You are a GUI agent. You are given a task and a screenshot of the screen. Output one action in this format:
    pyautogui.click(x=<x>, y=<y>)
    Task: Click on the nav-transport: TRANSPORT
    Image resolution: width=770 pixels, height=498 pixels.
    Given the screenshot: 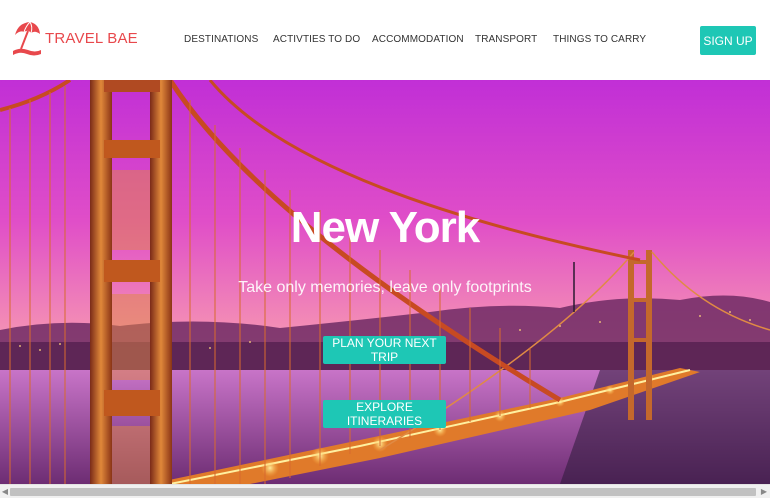 What is the action you would take?
    pyautogui.click(x=506, y=39)
    